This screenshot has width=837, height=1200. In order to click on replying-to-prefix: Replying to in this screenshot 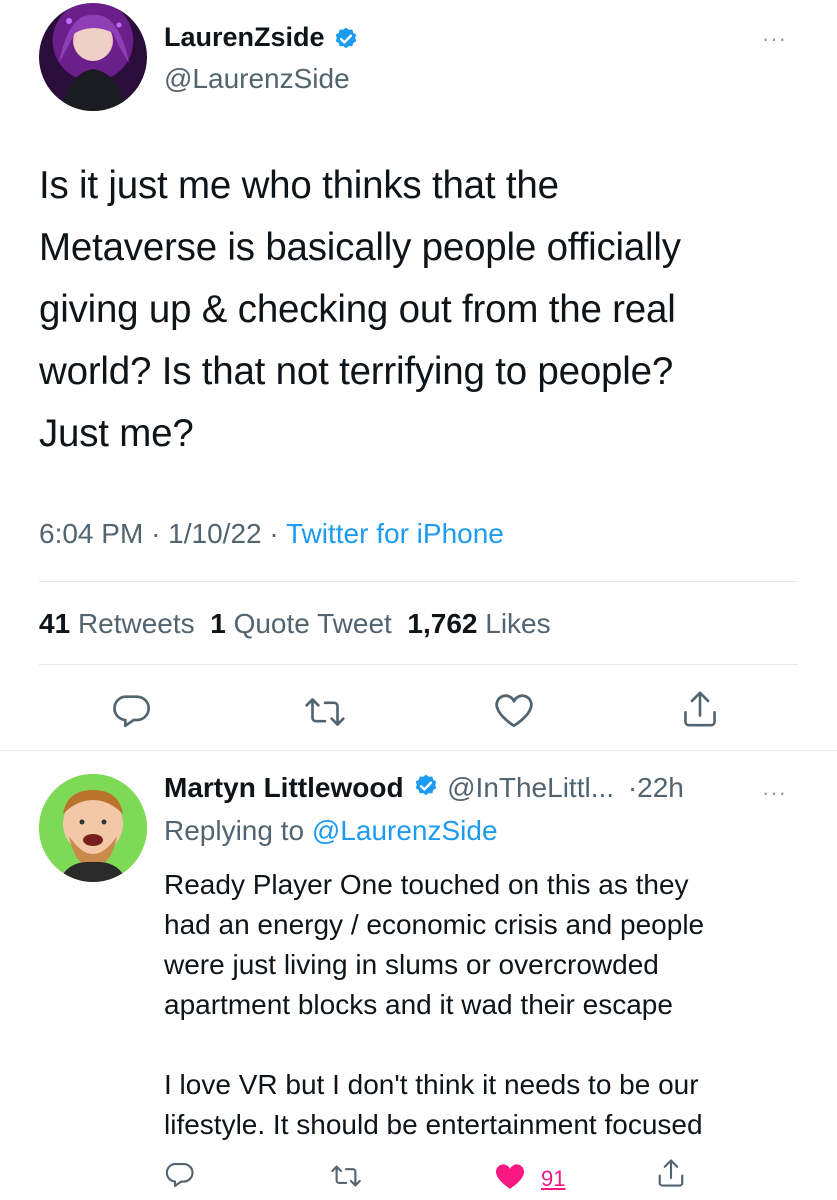, I will do `click(234, 830)`.